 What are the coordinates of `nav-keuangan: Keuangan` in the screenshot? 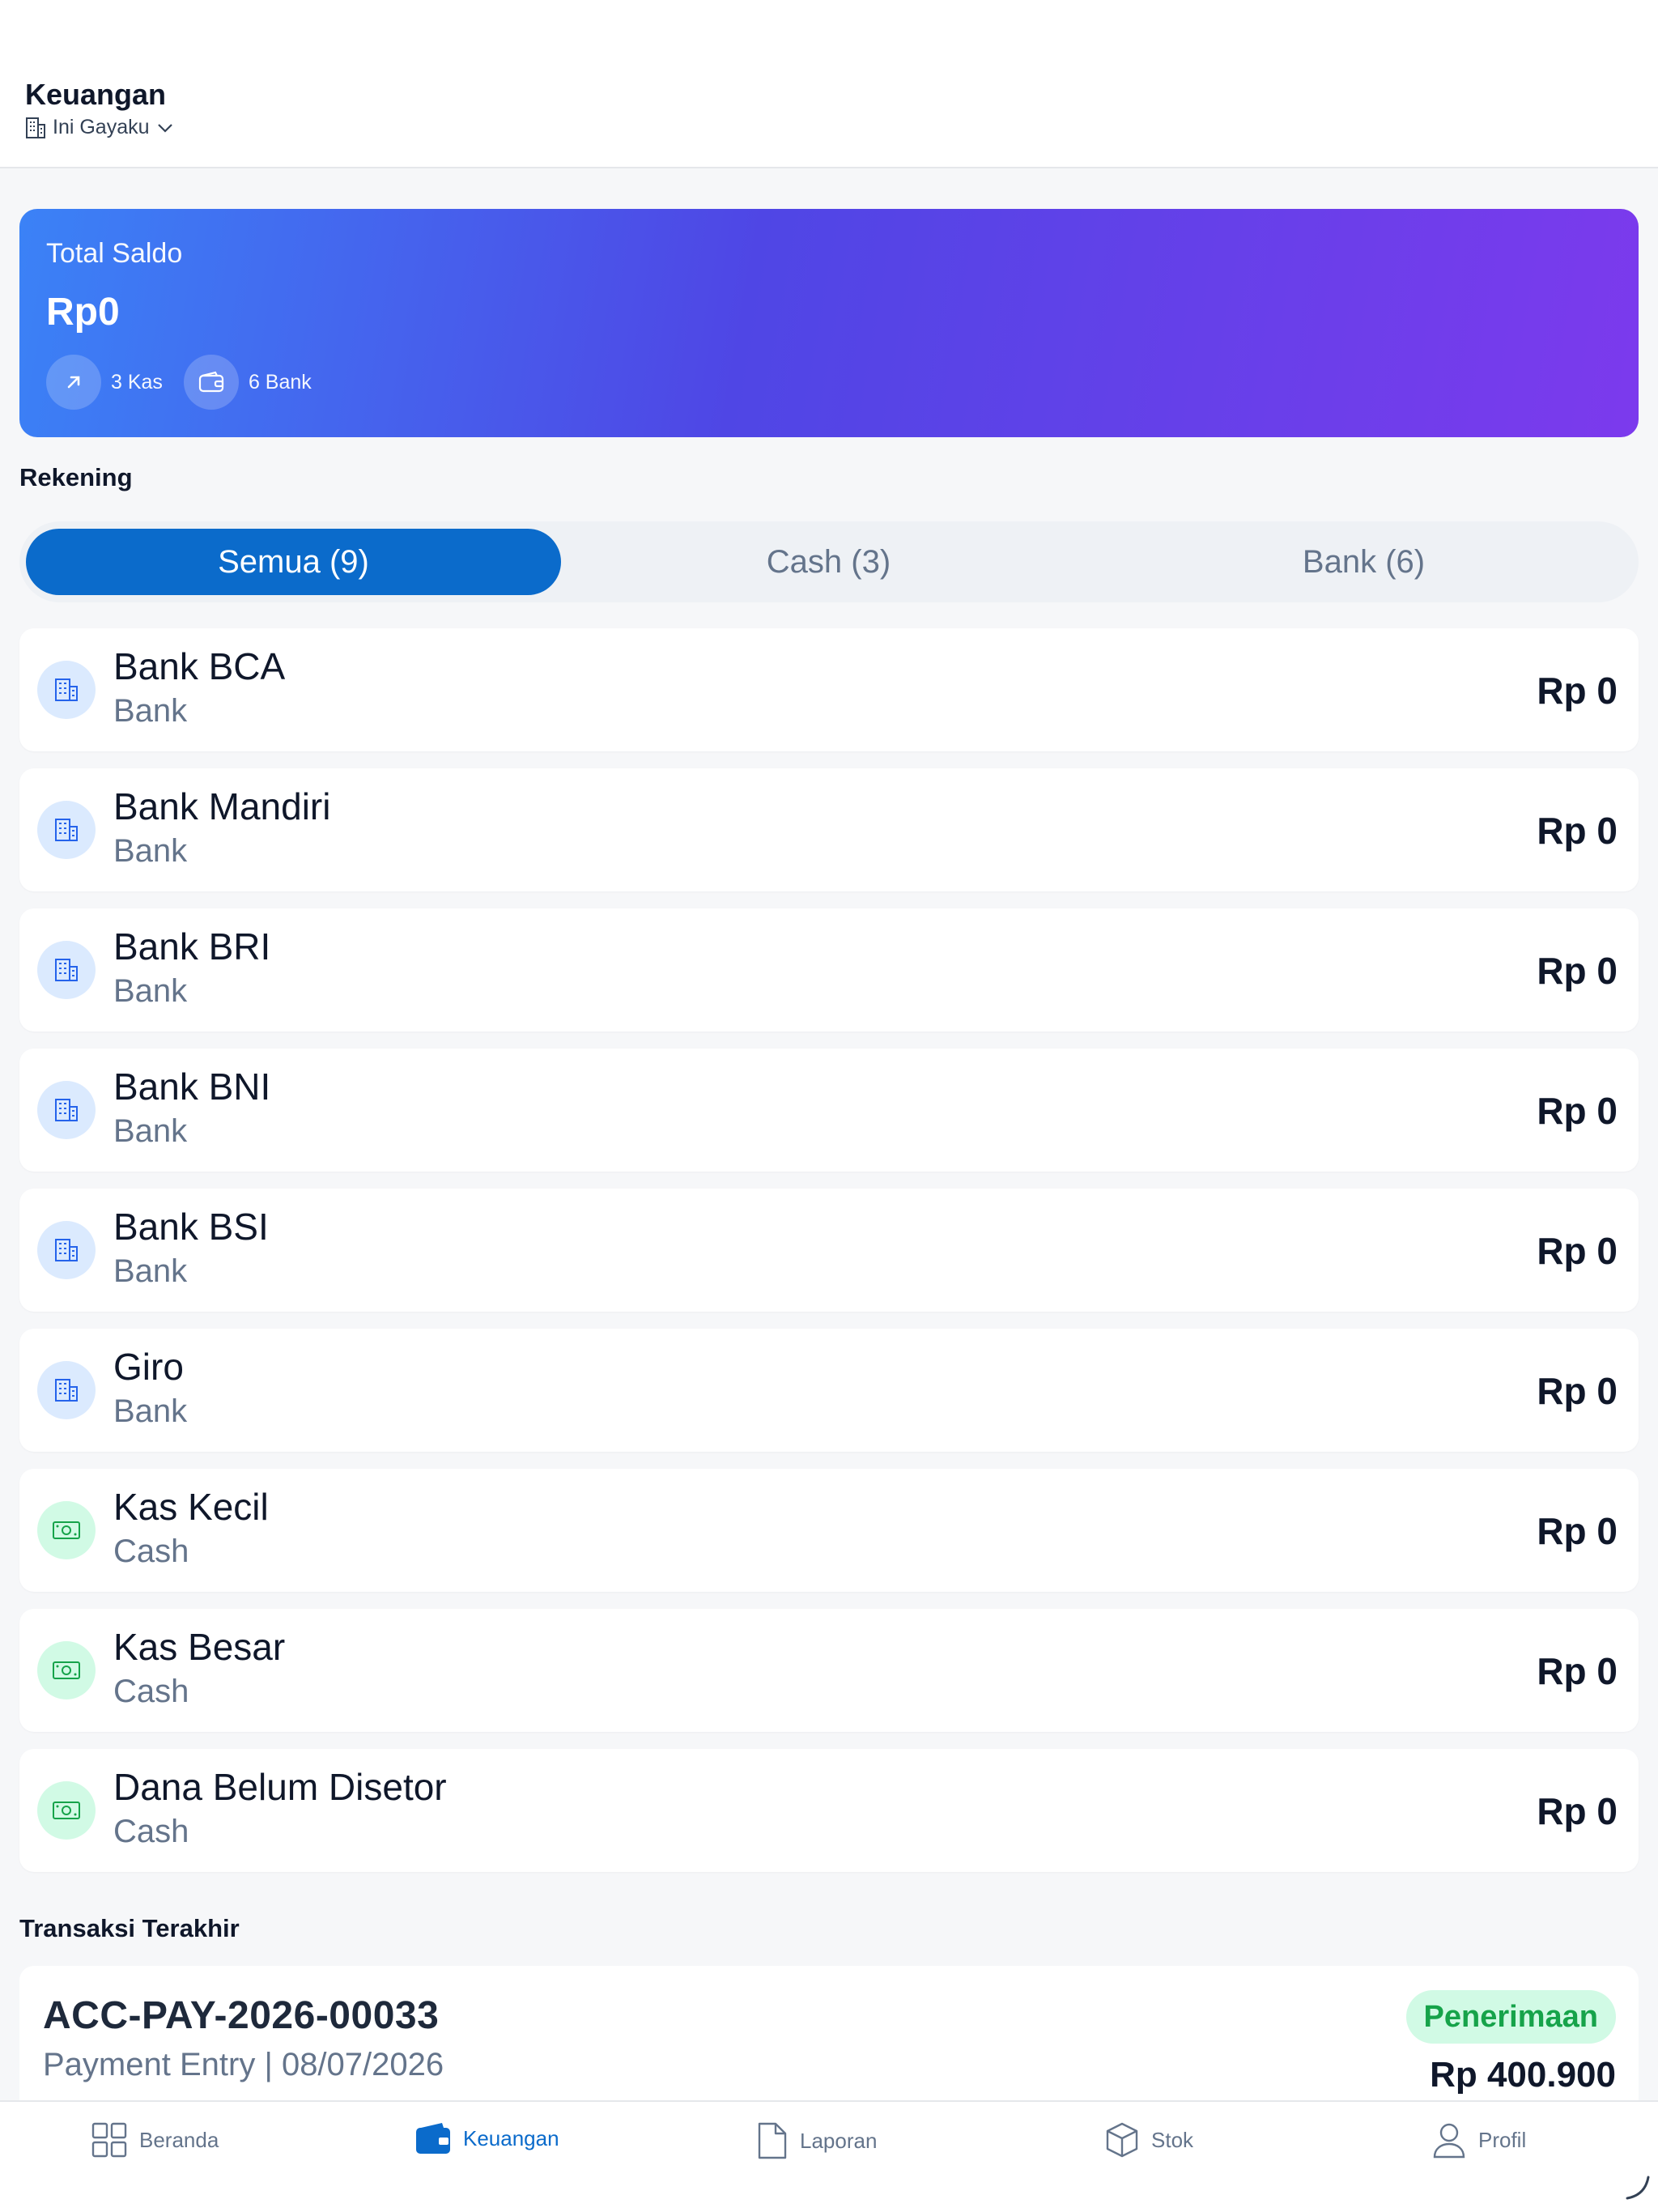 It's located at (486, 2138).